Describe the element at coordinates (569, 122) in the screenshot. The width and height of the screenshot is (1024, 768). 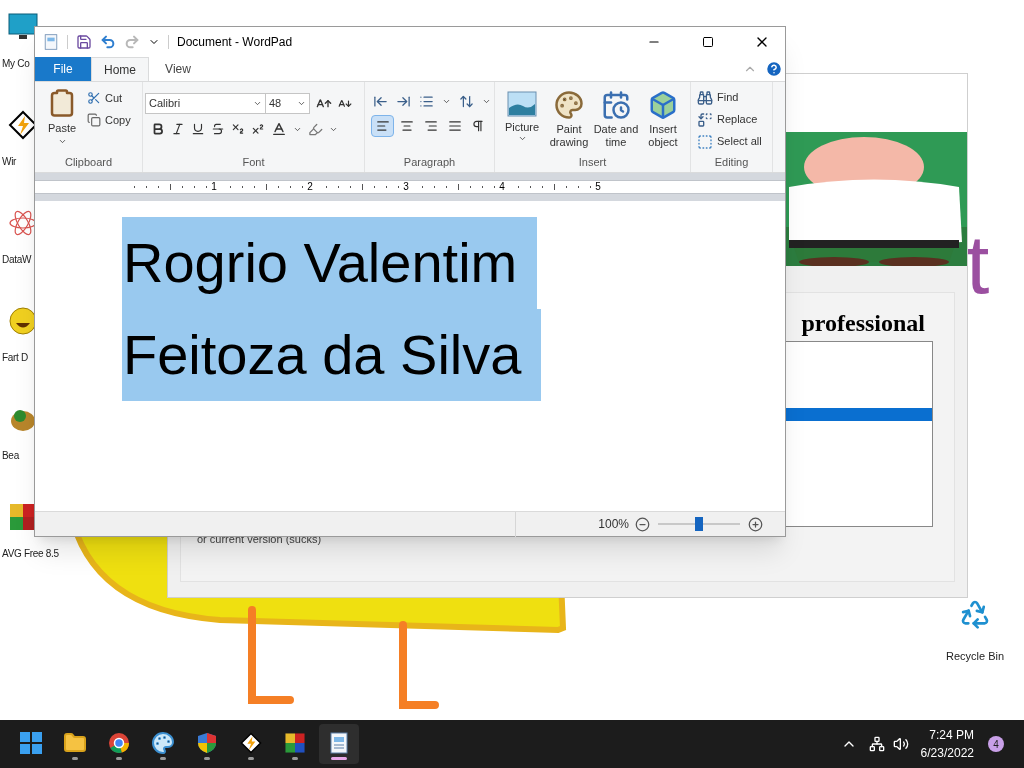
I see `insert-button: Paint drawing` at that location.